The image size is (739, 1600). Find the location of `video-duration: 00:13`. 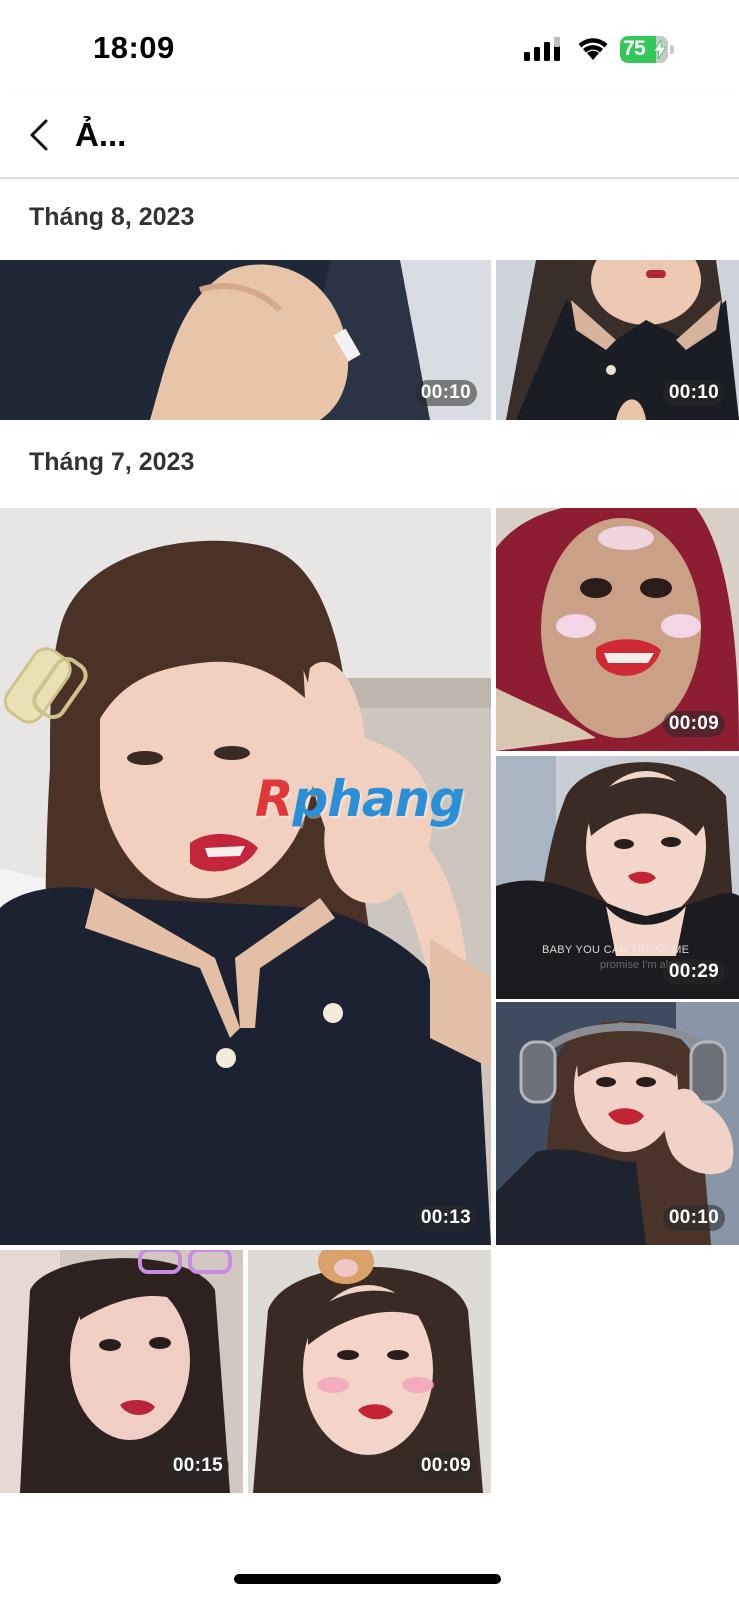

video-duration: 00:13 is located at coordinates (445, 1218).